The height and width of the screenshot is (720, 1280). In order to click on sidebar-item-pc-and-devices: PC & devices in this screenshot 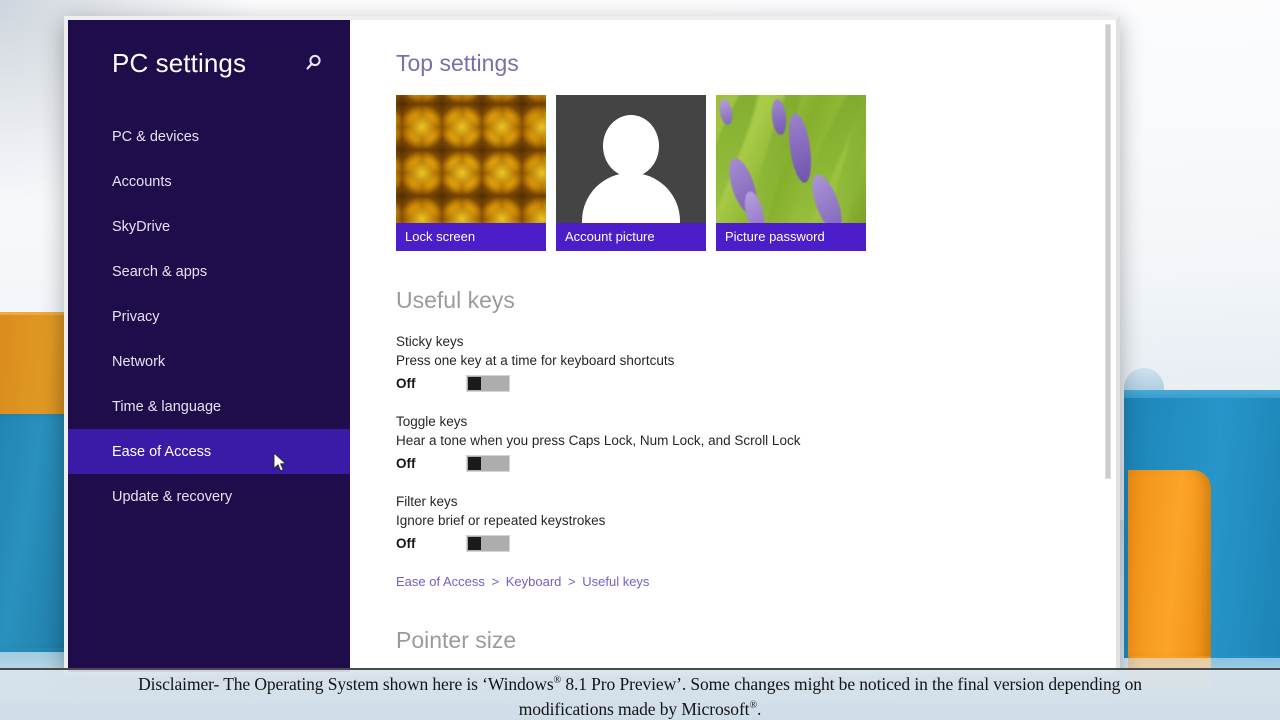, I will do `click(209, 136)`.